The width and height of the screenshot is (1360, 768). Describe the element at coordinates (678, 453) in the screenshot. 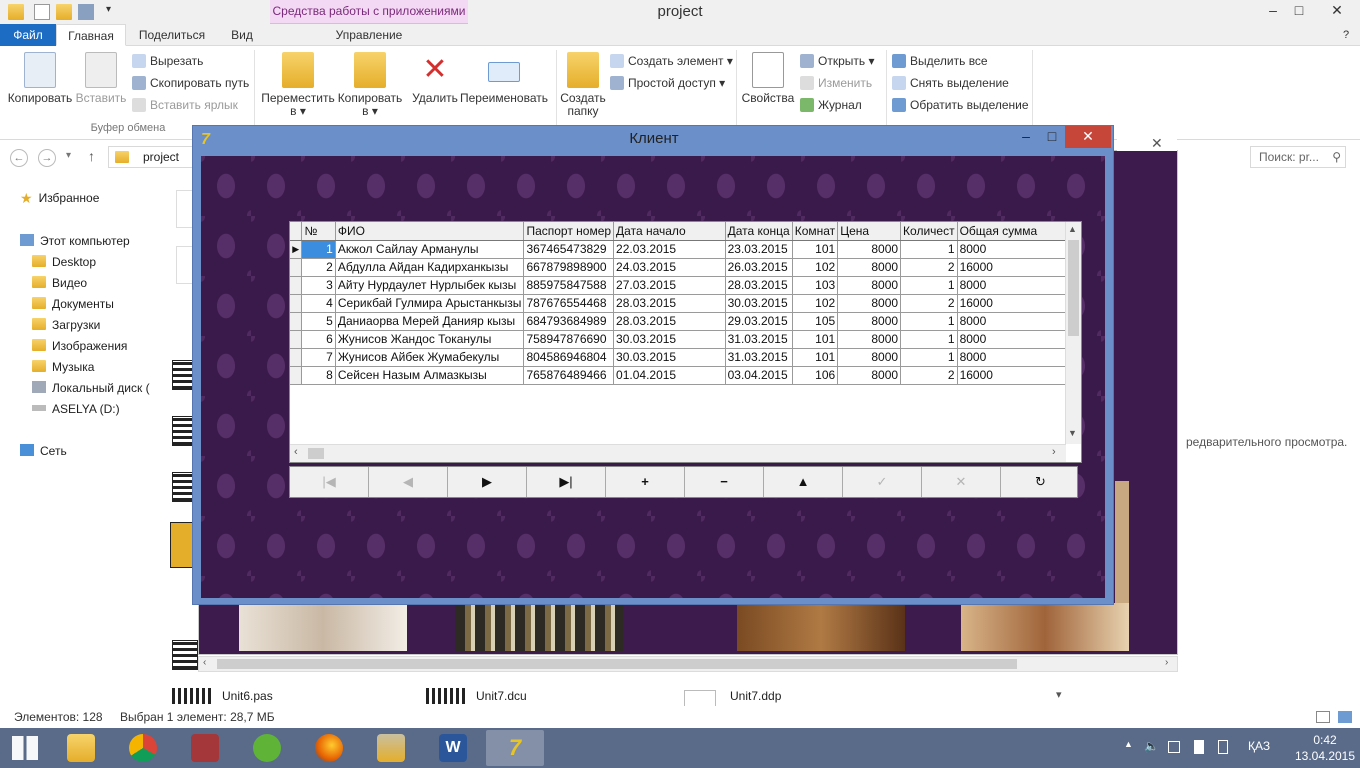

I see `grid-horizontal-scrollbar: ‹ ›` at that location.